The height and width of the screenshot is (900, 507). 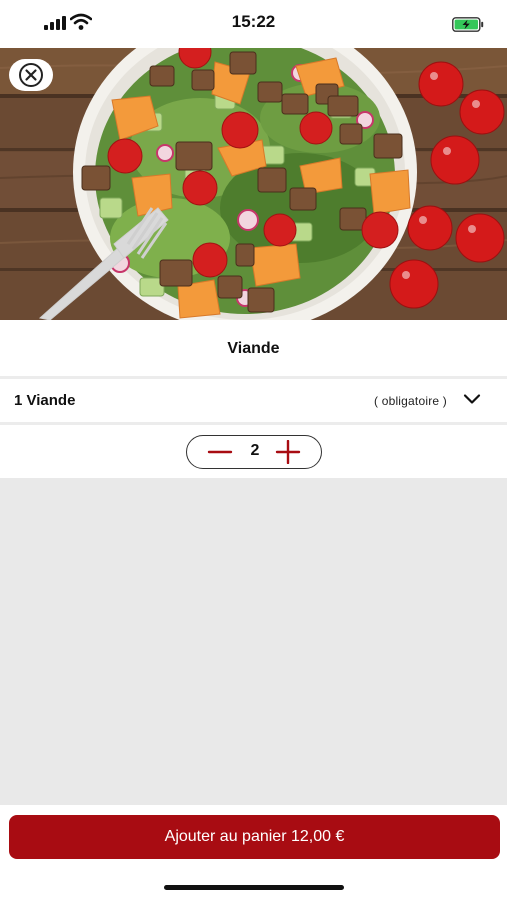 I want to click on quantity-value: 2, so click(x=255, y=450).